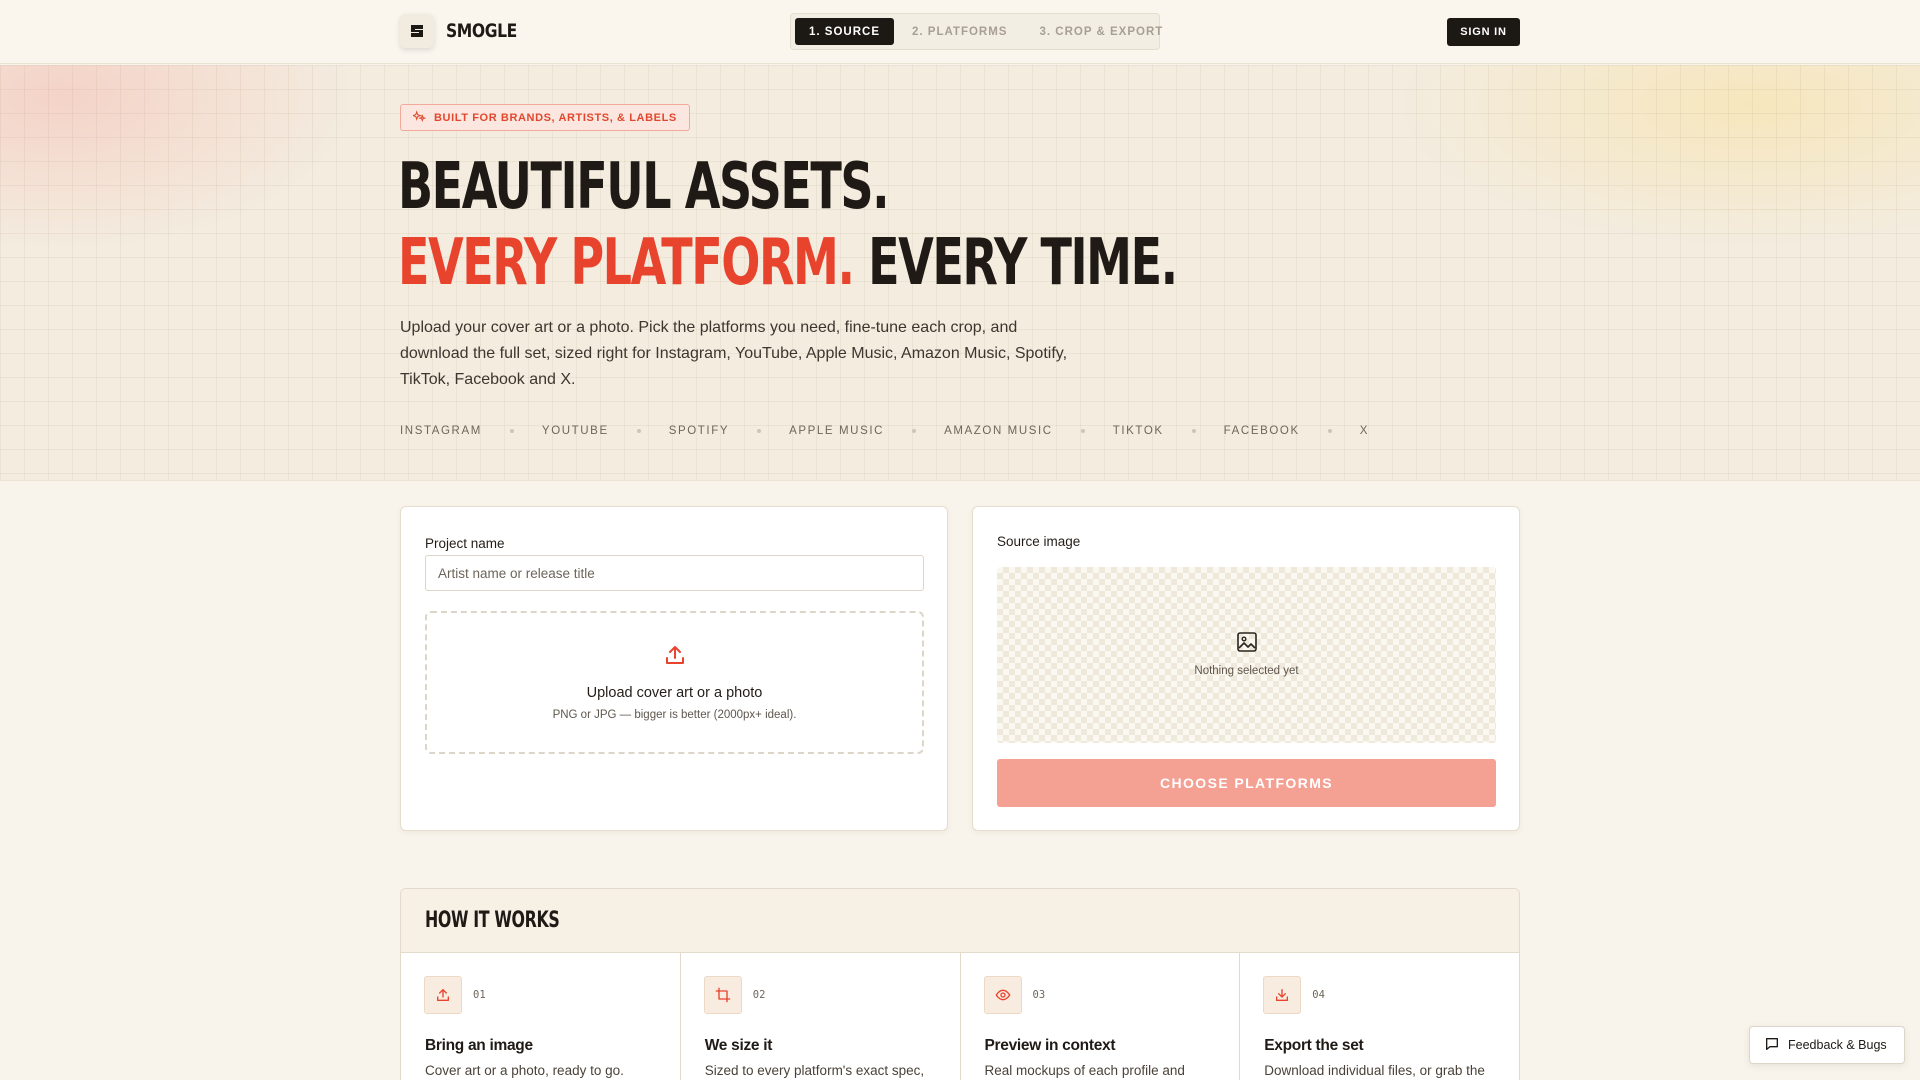 The height and width of the screenshot is (1080, 1920). What do you see at coordinates (1374, 1070) in the screenshot?
I see `step-description: Download individual files, or grab the` at bounding box center [1374, 1070].